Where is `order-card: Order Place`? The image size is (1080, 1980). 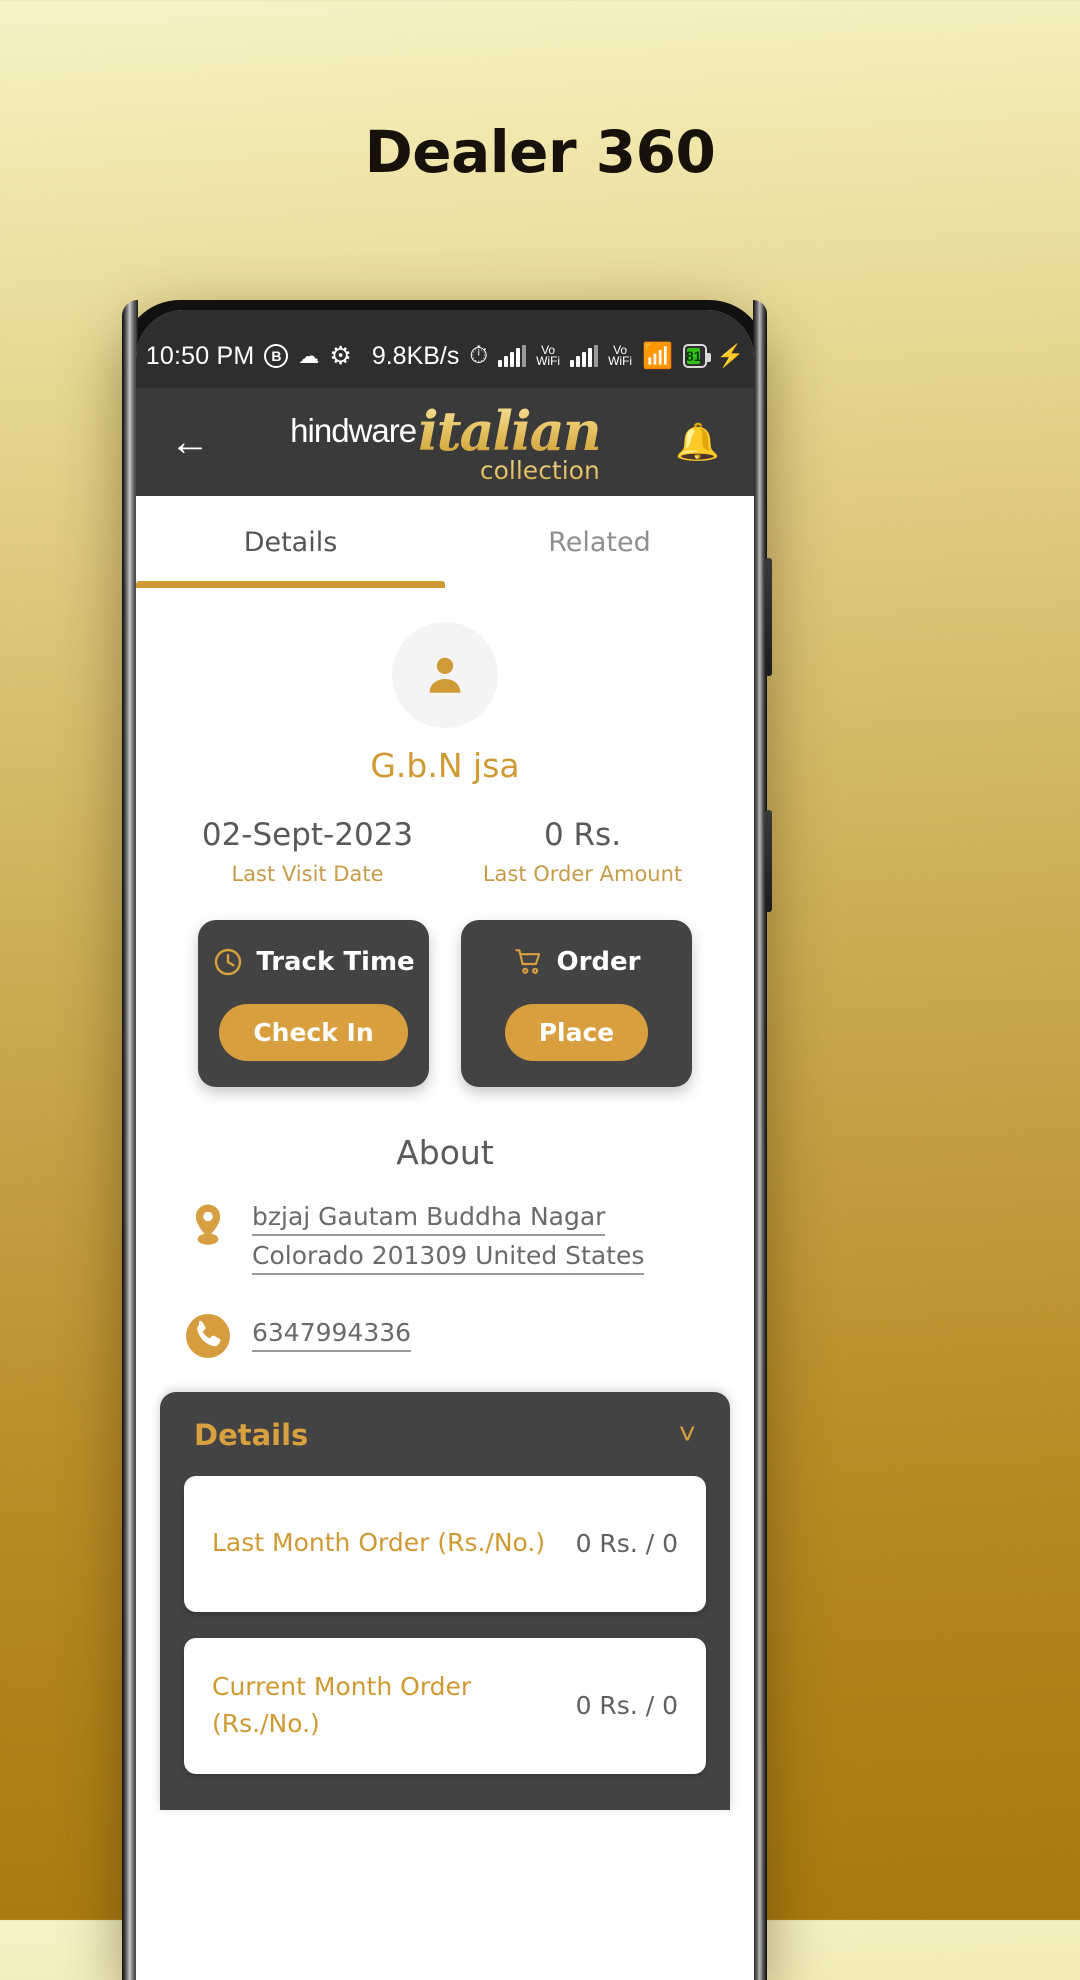
order-card: Order Place is located at coordinates (576, 1003).